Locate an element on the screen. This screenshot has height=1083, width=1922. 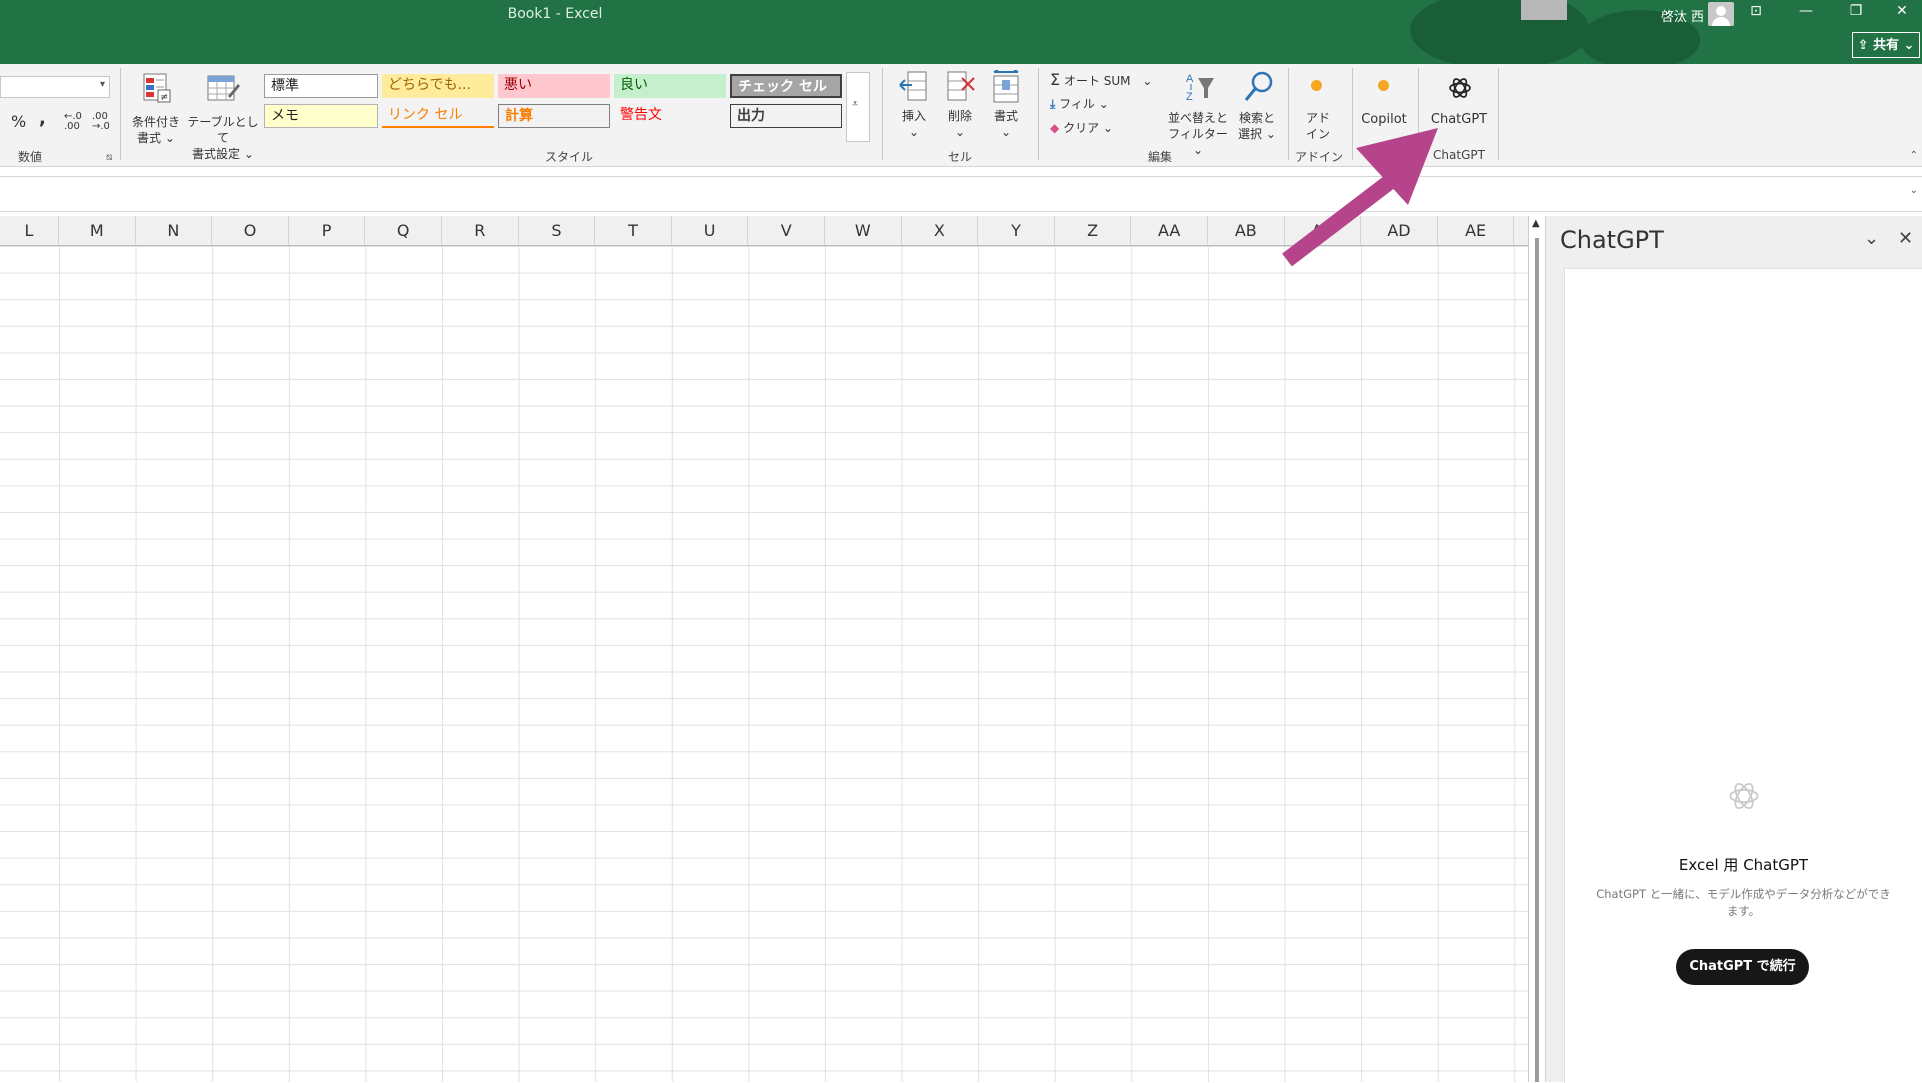
openai-logo-icon is located at coordinates (1744, 796).